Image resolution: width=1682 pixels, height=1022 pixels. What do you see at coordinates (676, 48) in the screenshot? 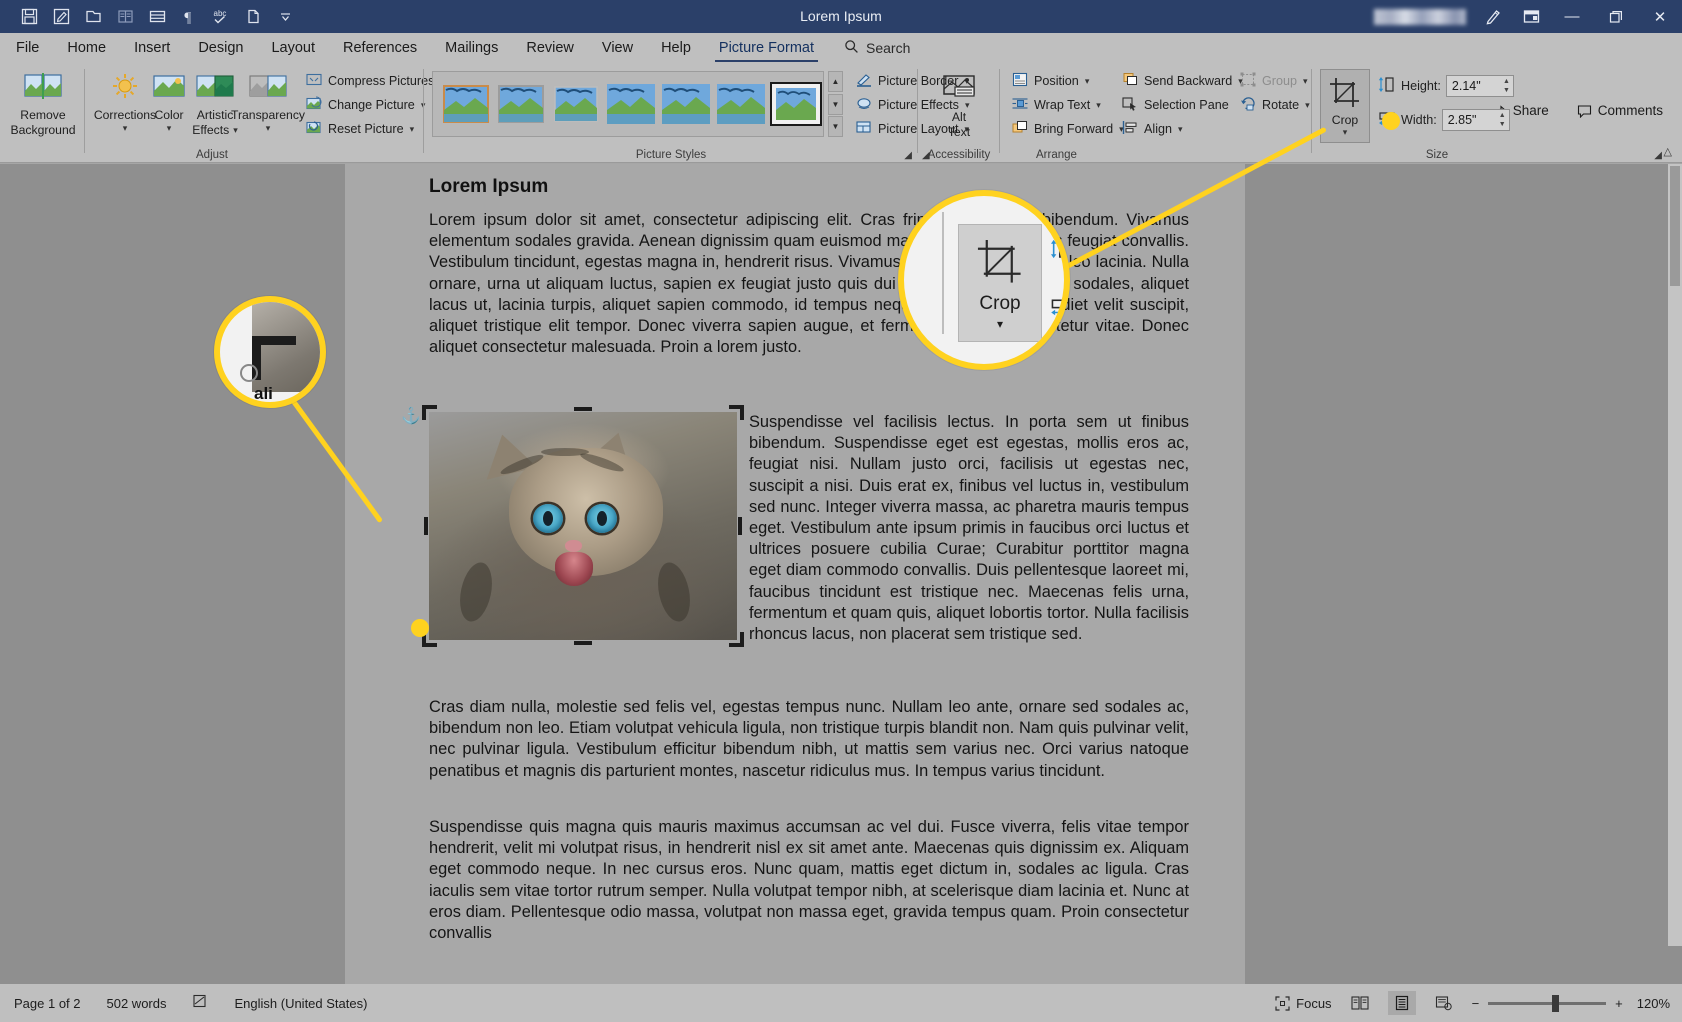
I see `tab-help: Help` at bounding box center [676, 48].